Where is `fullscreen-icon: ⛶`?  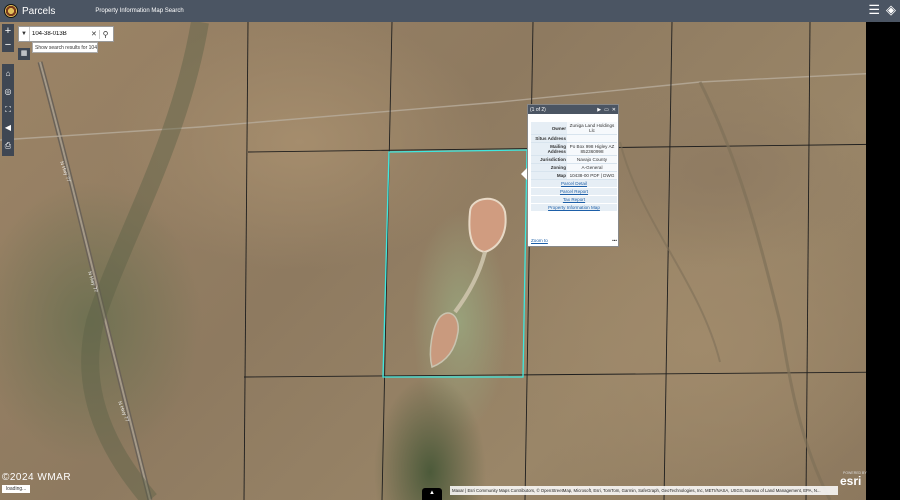
fullscreen-icon: ⛶ is located at coordinates (8, 110).